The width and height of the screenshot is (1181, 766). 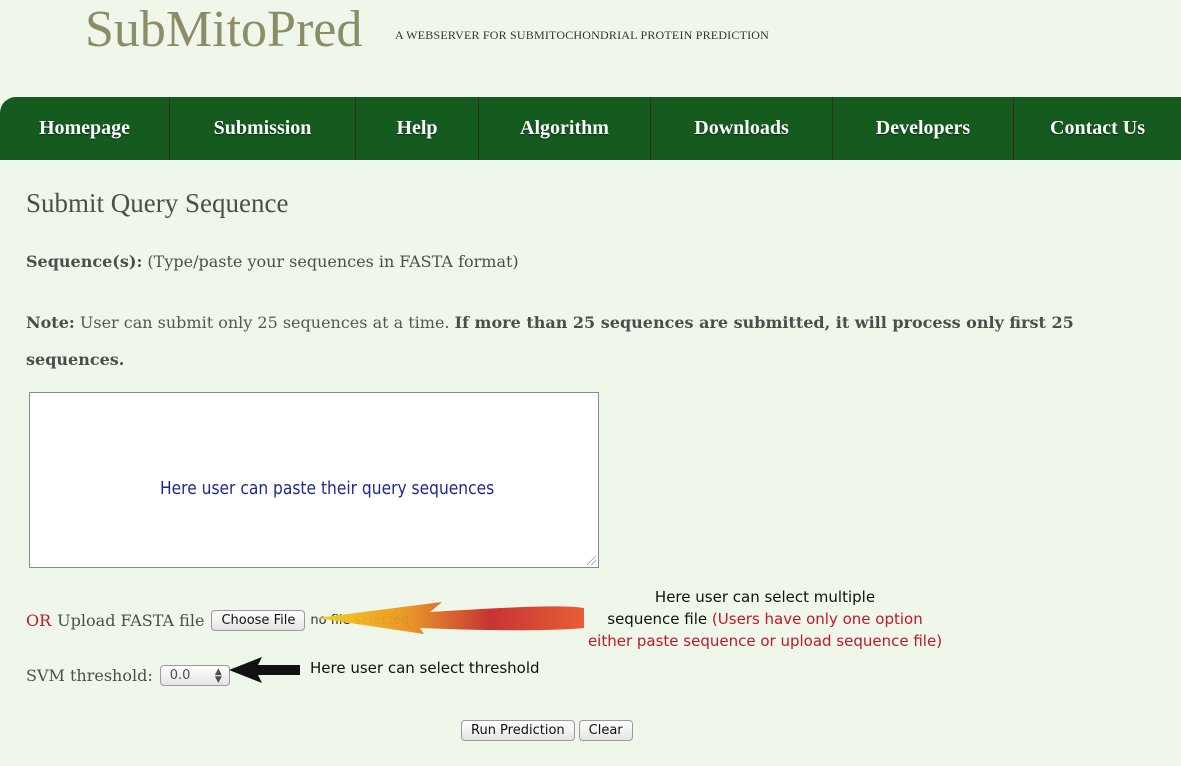 I want to click on nav-item-downloads: Downloads, so click(x=742, y=128).